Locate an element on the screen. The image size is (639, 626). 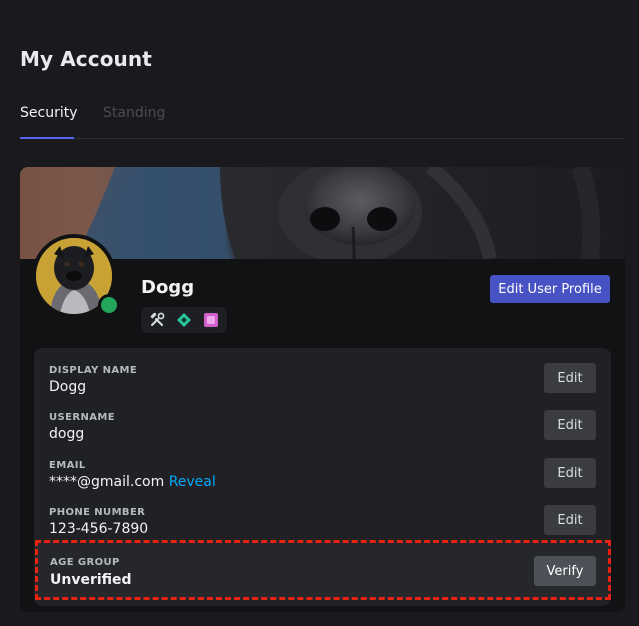
field-label: USERNAME is located at coordinates (82, 417).